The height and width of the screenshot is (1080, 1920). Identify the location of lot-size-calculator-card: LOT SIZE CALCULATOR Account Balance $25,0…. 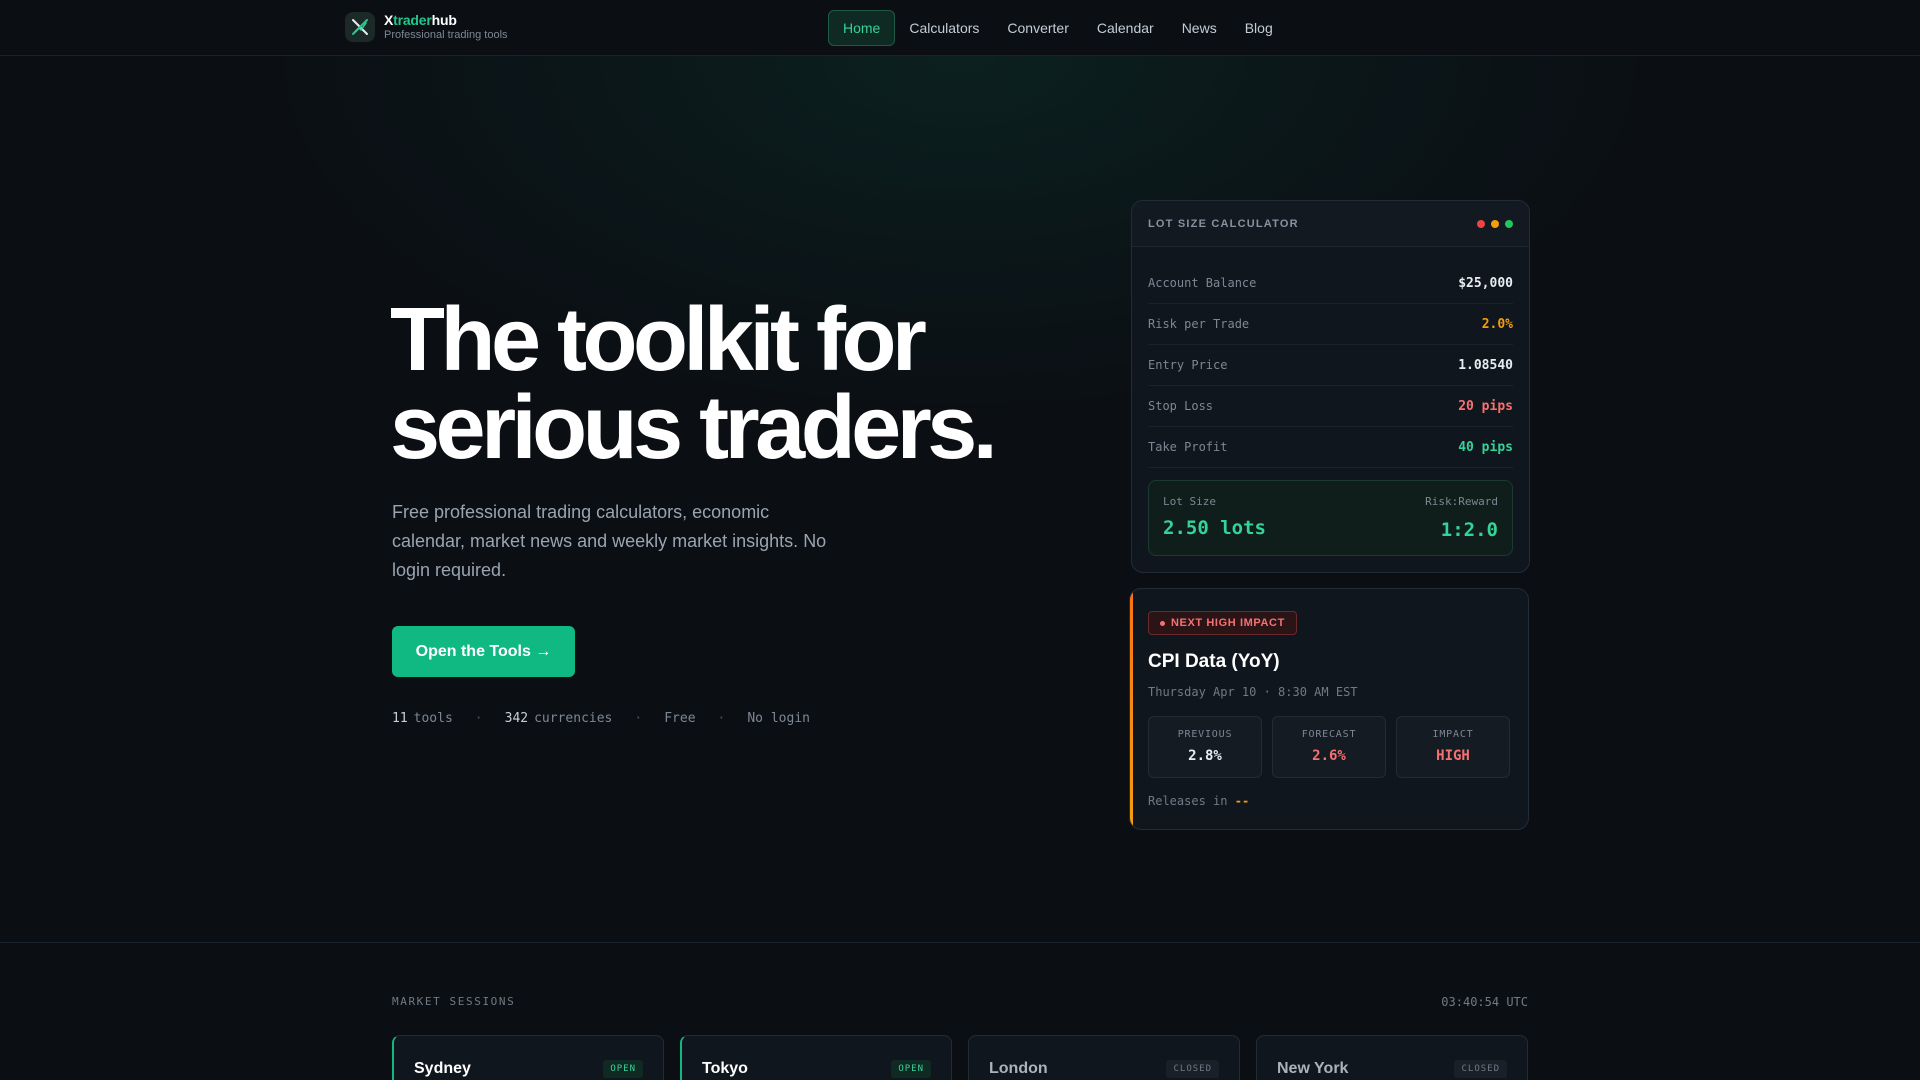
(1330, 386).